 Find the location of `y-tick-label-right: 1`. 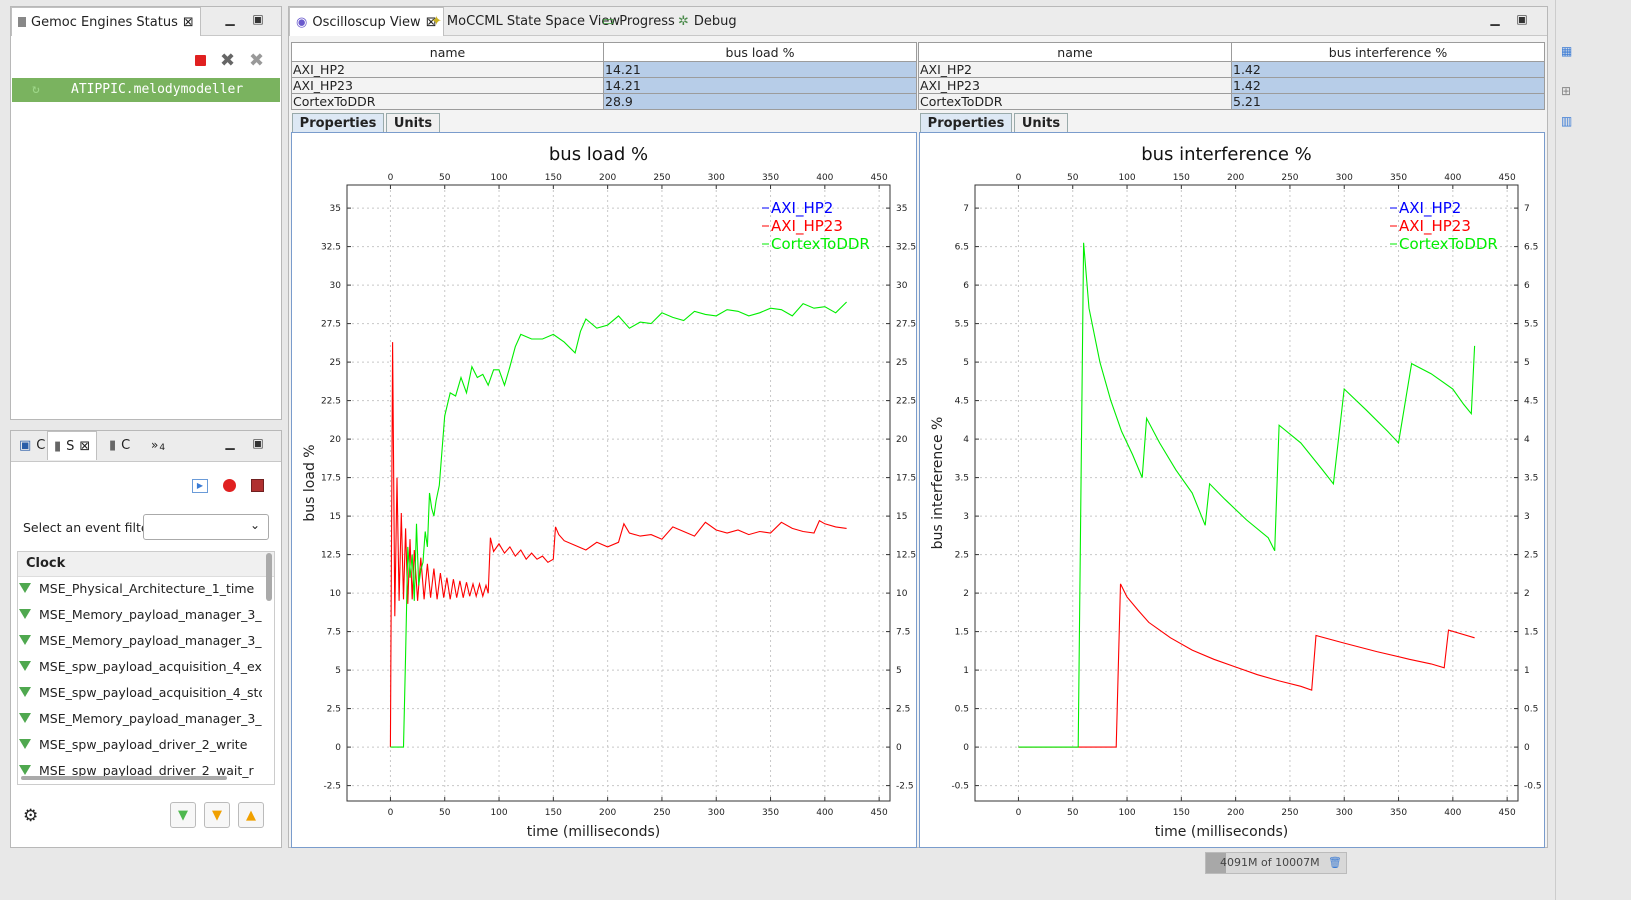

y-tick-label-right: 1 is located at coordinates (1527, 671).